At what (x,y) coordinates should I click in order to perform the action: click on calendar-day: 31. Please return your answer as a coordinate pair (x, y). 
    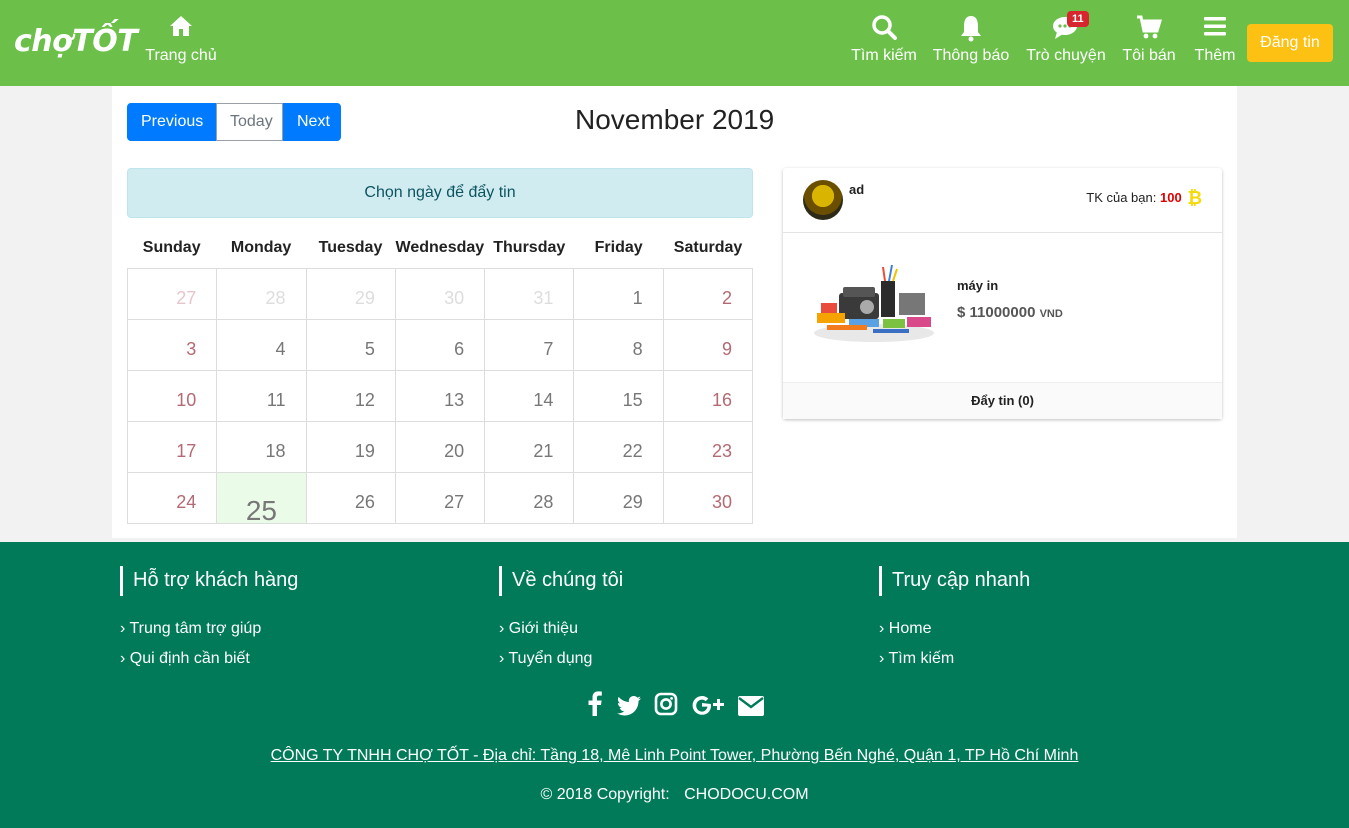
    Looking at the image, I should click on (530, 294).